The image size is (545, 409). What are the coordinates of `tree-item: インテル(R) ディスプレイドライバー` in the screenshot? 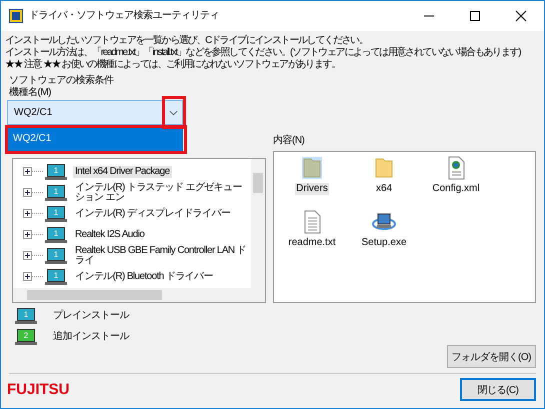 It's located at (152, 214).